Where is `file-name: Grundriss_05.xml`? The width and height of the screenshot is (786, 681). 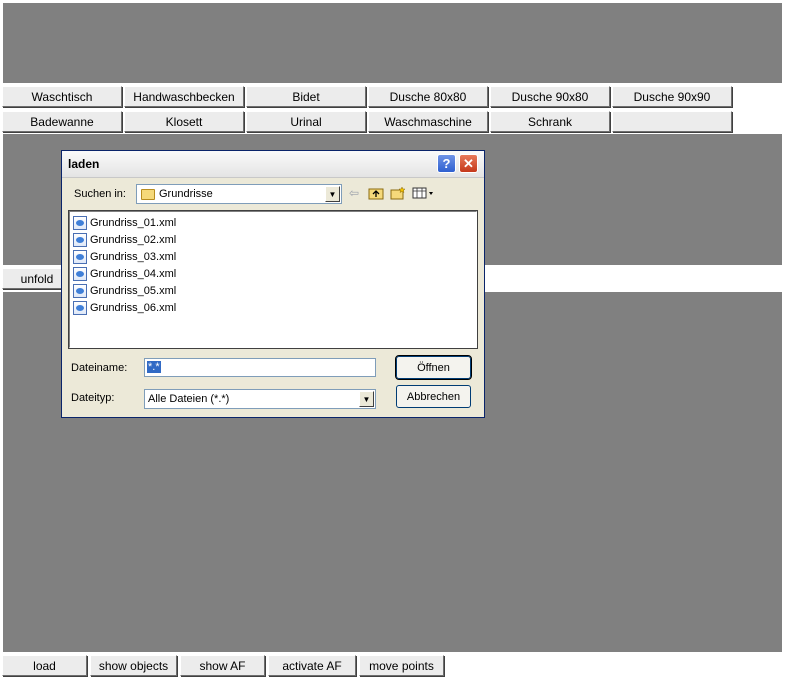
file-name: Grundriss_05.xml is located at coordinates (133, 290).